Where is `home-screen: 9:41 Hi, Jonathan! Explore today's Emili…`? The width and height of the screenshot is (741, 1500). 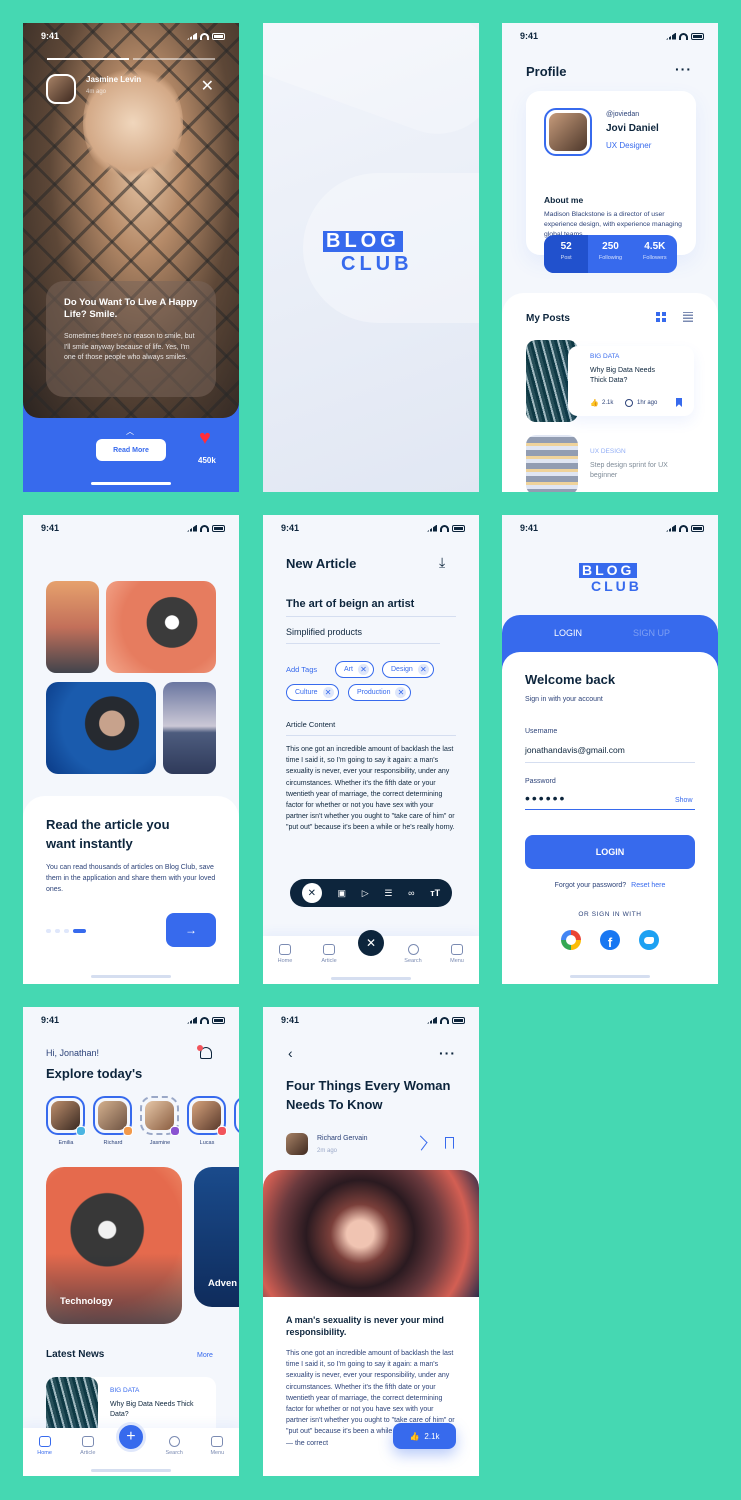
home-screen: 9:41 Hi, Jonathan! Explore today's Emili… is located at coordinates (131, 1241).